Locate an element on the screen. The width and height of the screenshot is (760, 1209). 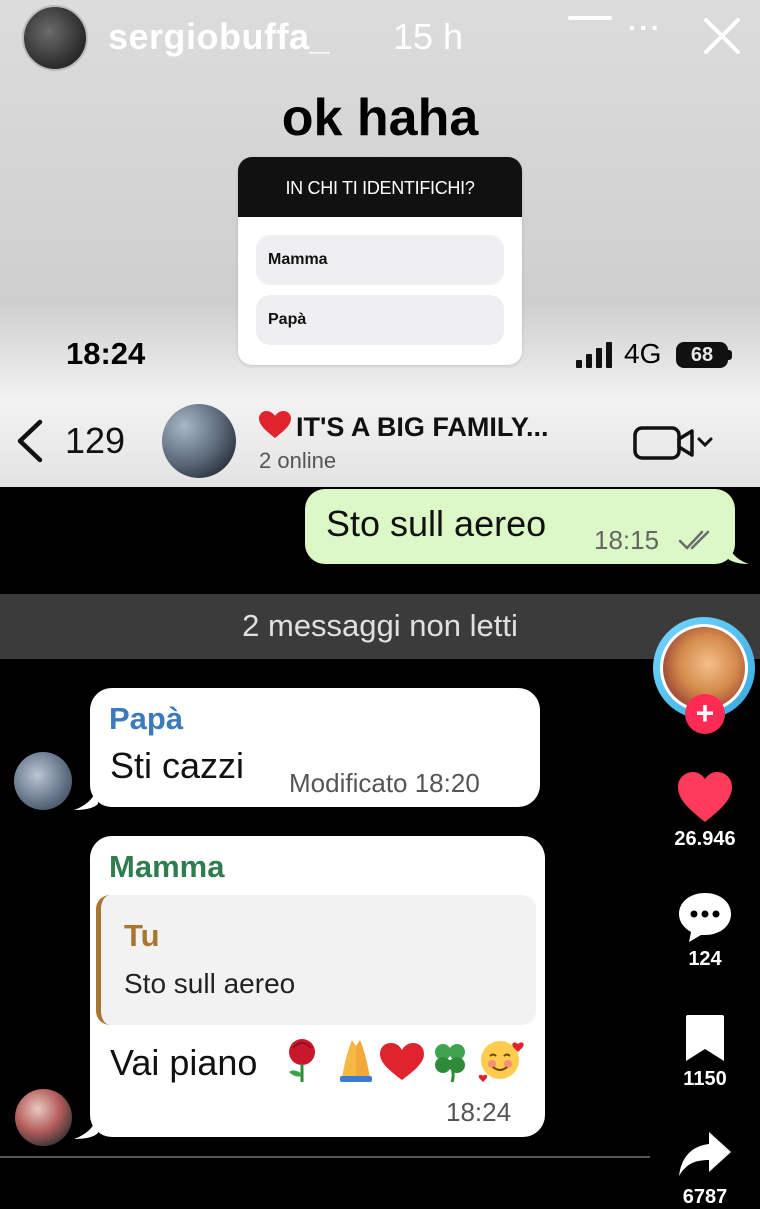
battery-tip is located at coordinates (730, 355).